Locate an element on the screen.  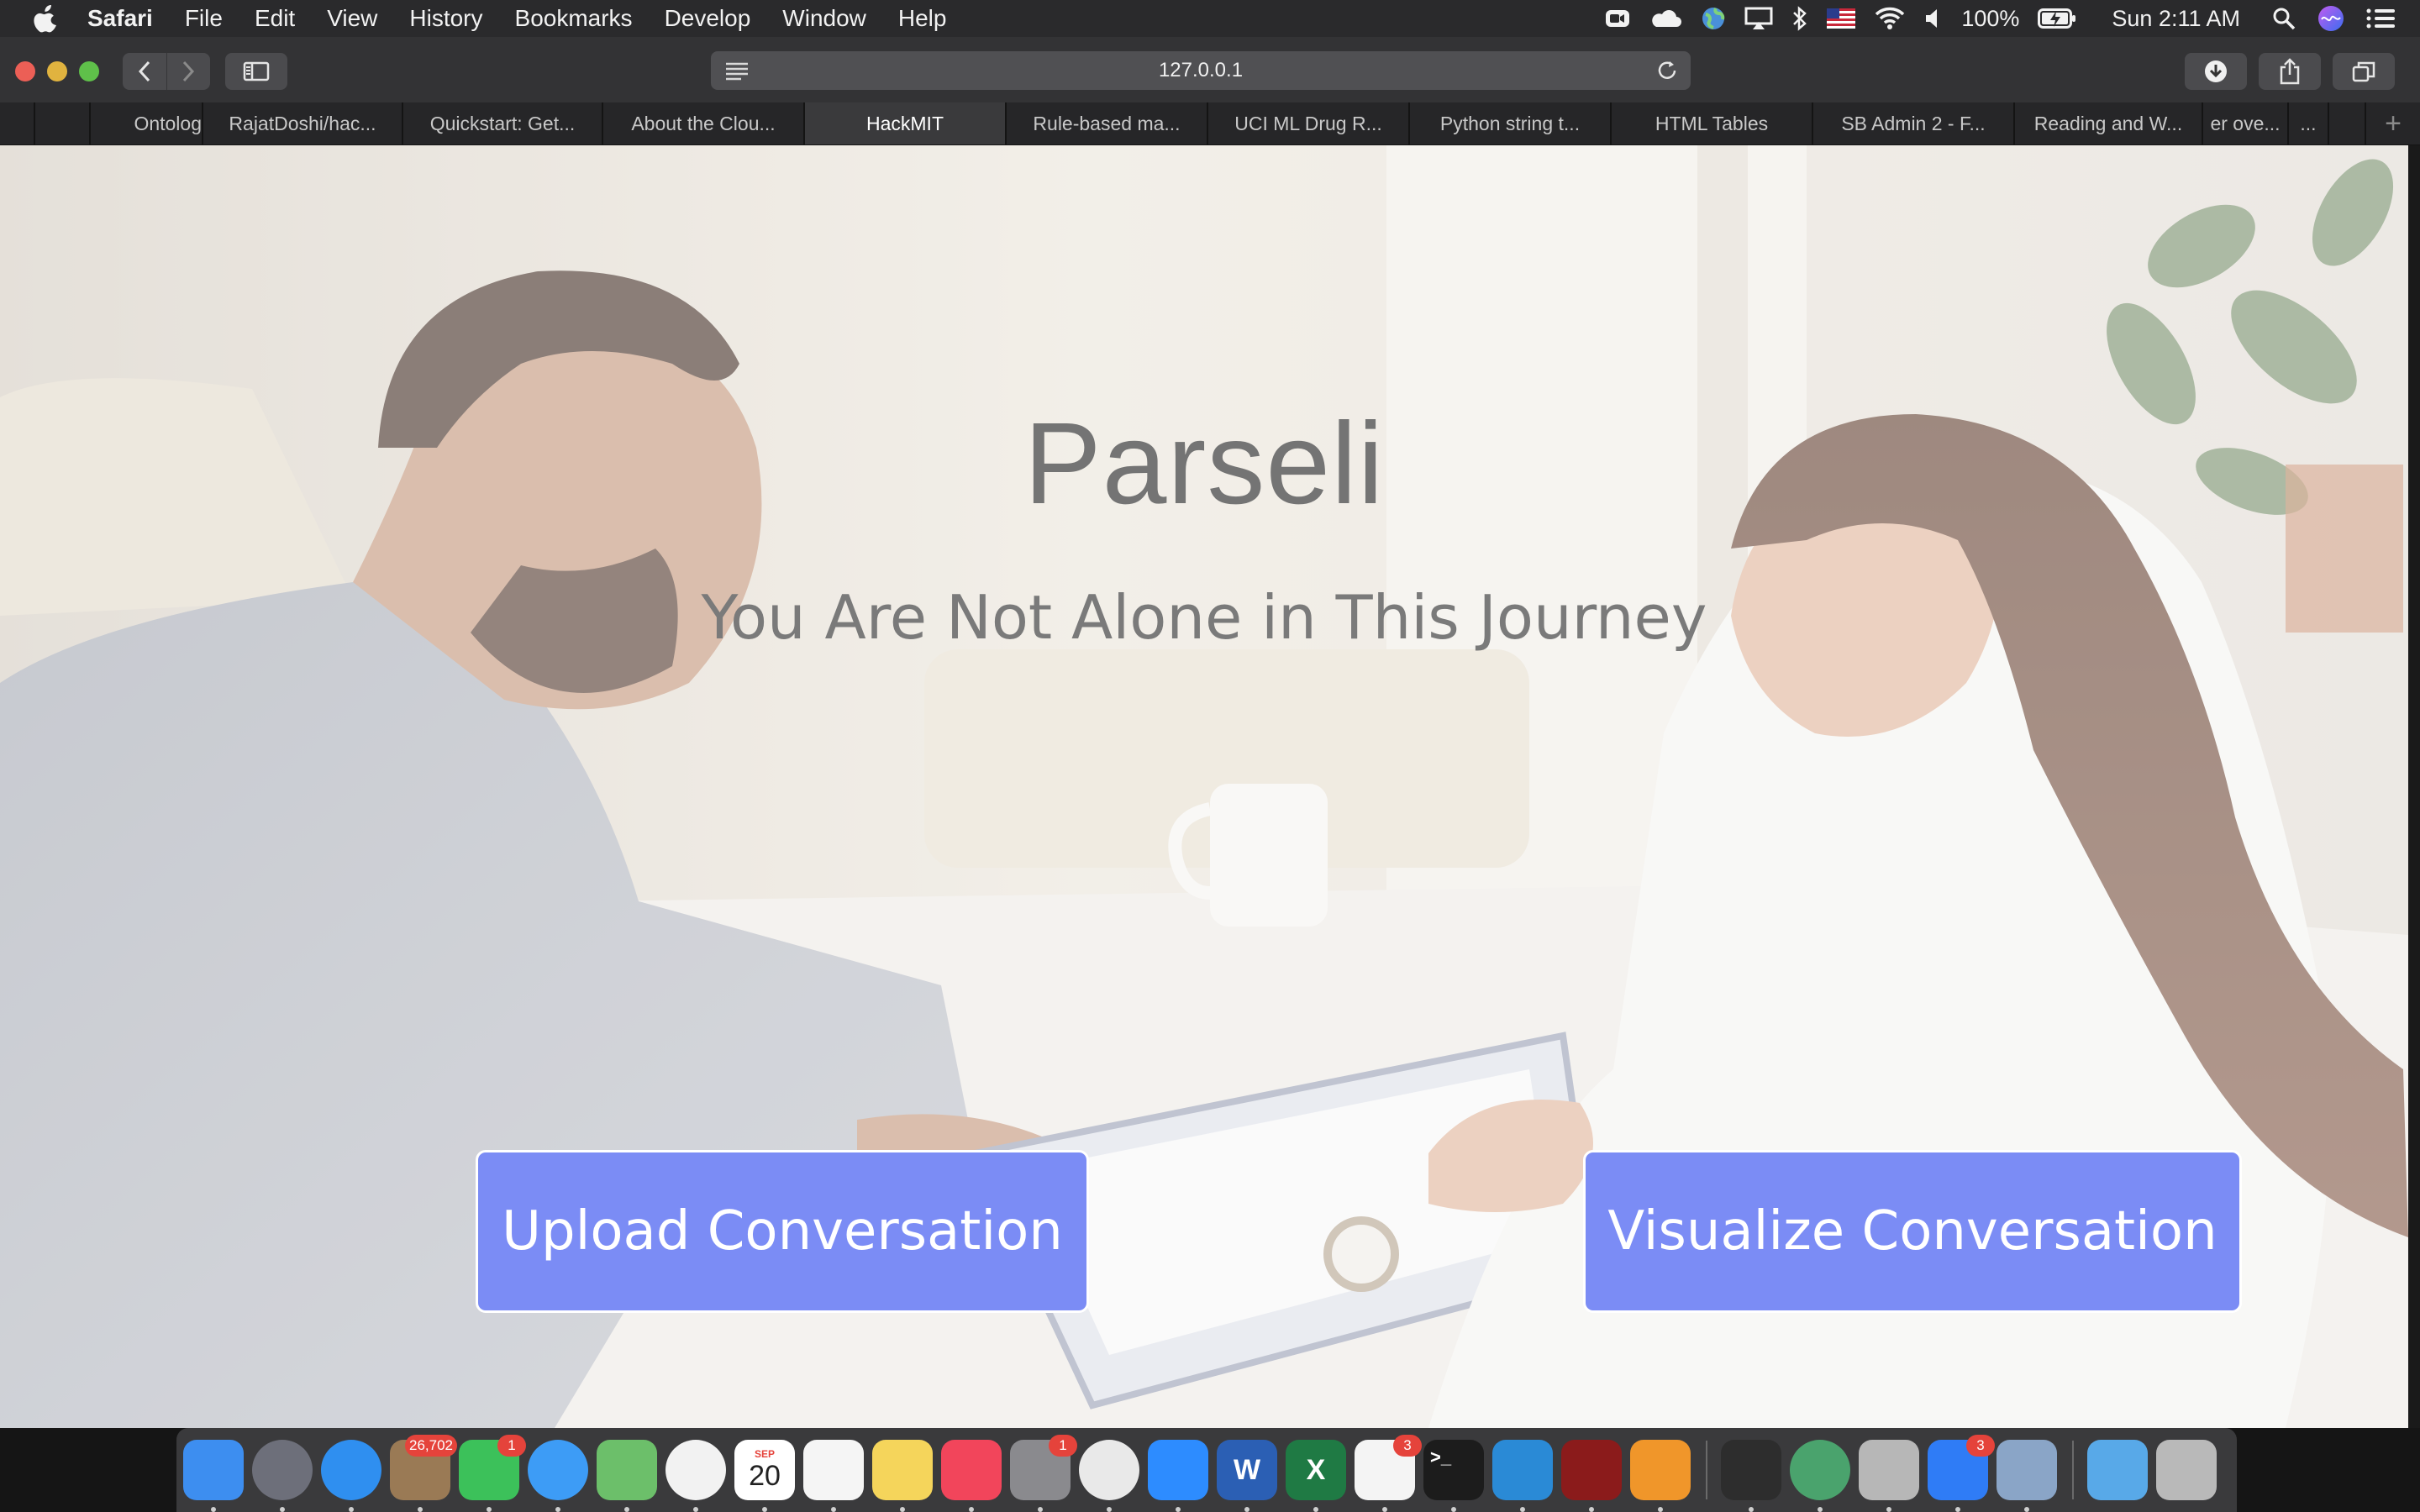
chevron-right-icon is located at coordinates (189, 71).